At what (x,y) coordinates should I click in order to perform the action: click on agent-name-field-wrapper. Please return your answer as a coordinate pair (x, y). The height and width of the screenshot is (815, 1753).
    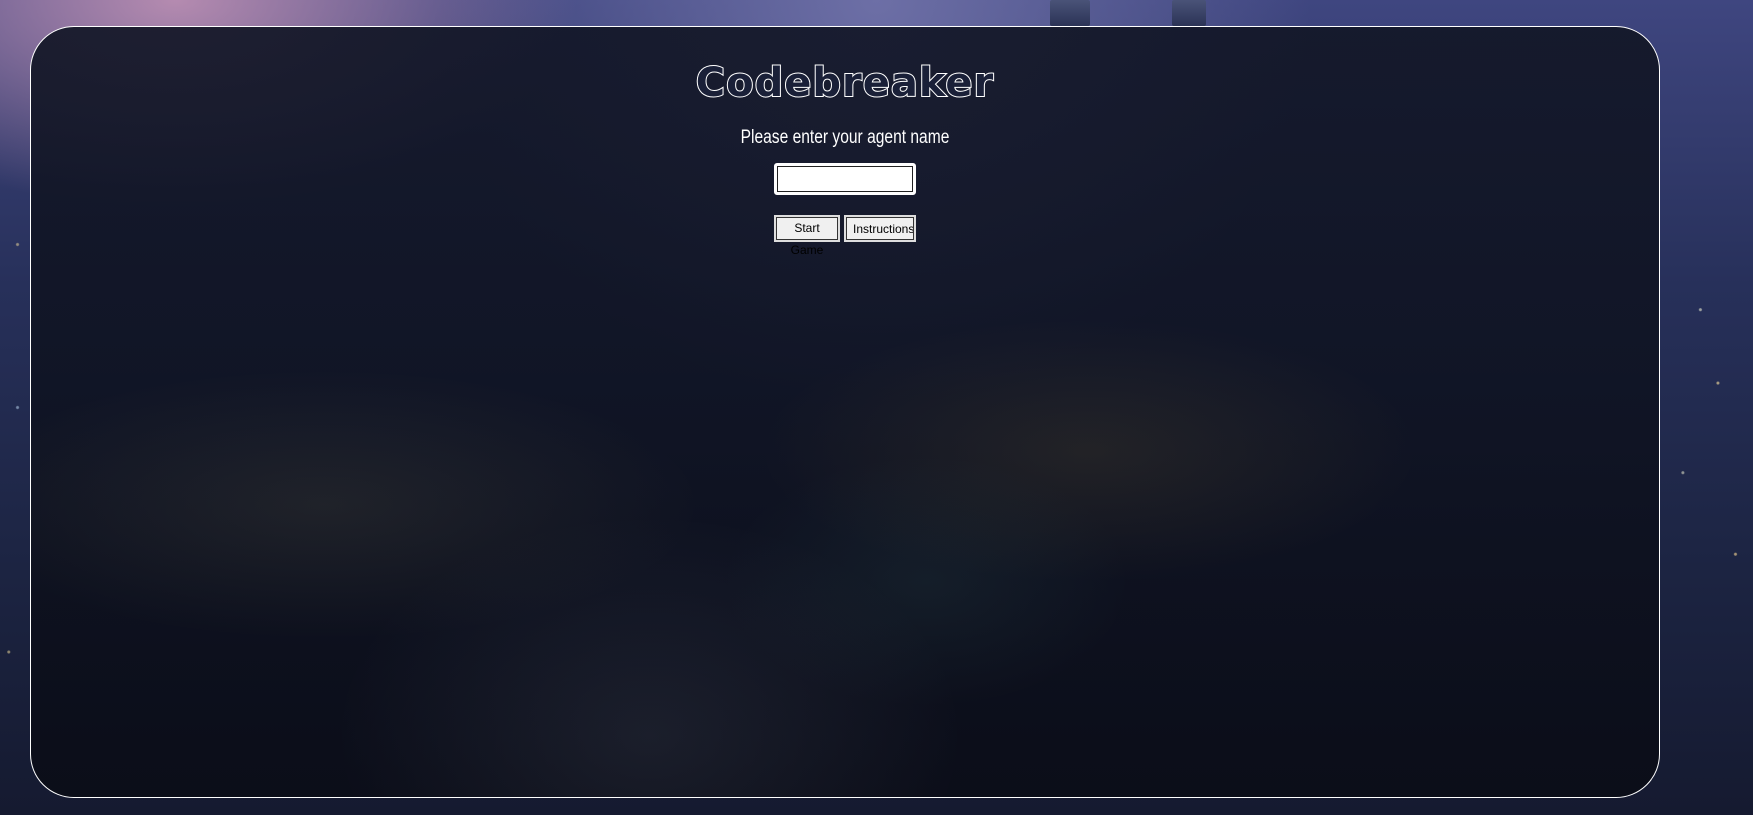
    Looking at the image, I should click on (845, 180).